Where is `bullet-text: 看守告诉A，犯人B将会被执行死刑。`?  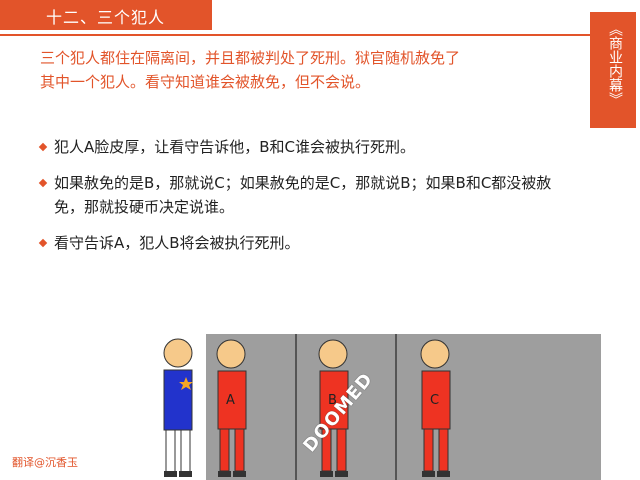
bullet-text: 看守告诉A，犯人B将会被执行死刑。 is located at coordinates (177, 243).